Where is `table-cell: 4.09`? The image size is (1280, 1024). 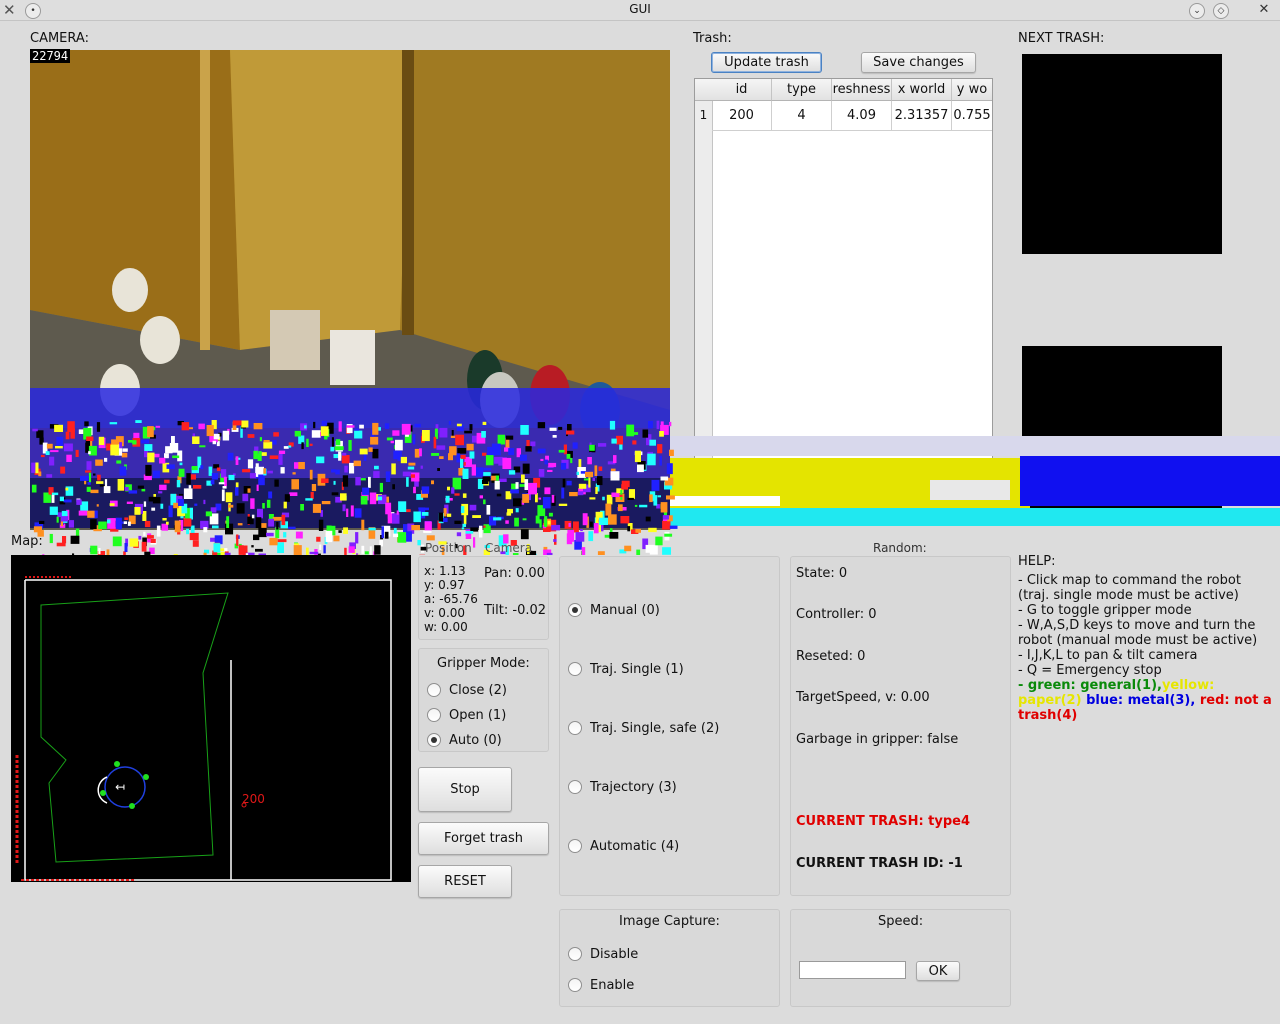
table-cell: 4.09 is located at coordinates (862, 116).